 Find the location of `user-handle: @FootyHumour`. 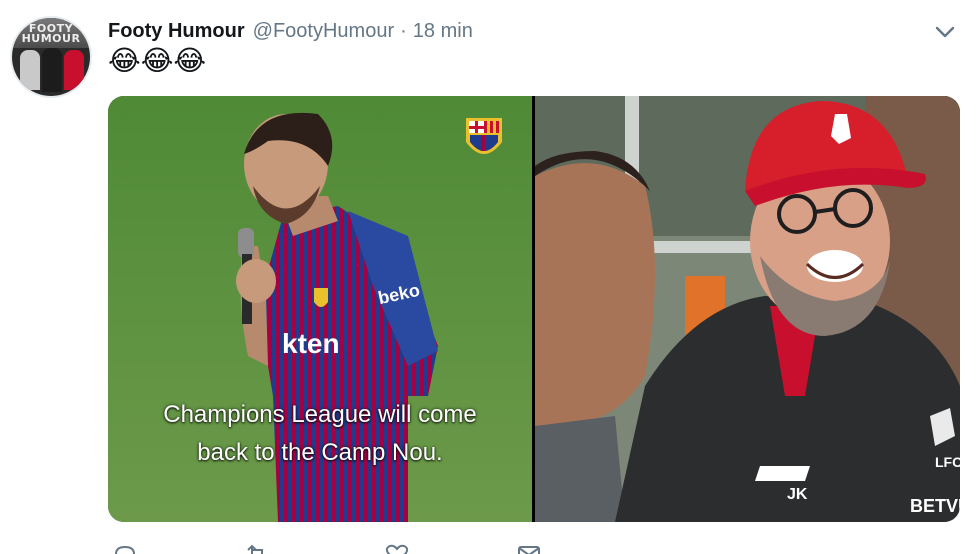

user-handle: @FootyHumour is located at coordinates (323, 31).